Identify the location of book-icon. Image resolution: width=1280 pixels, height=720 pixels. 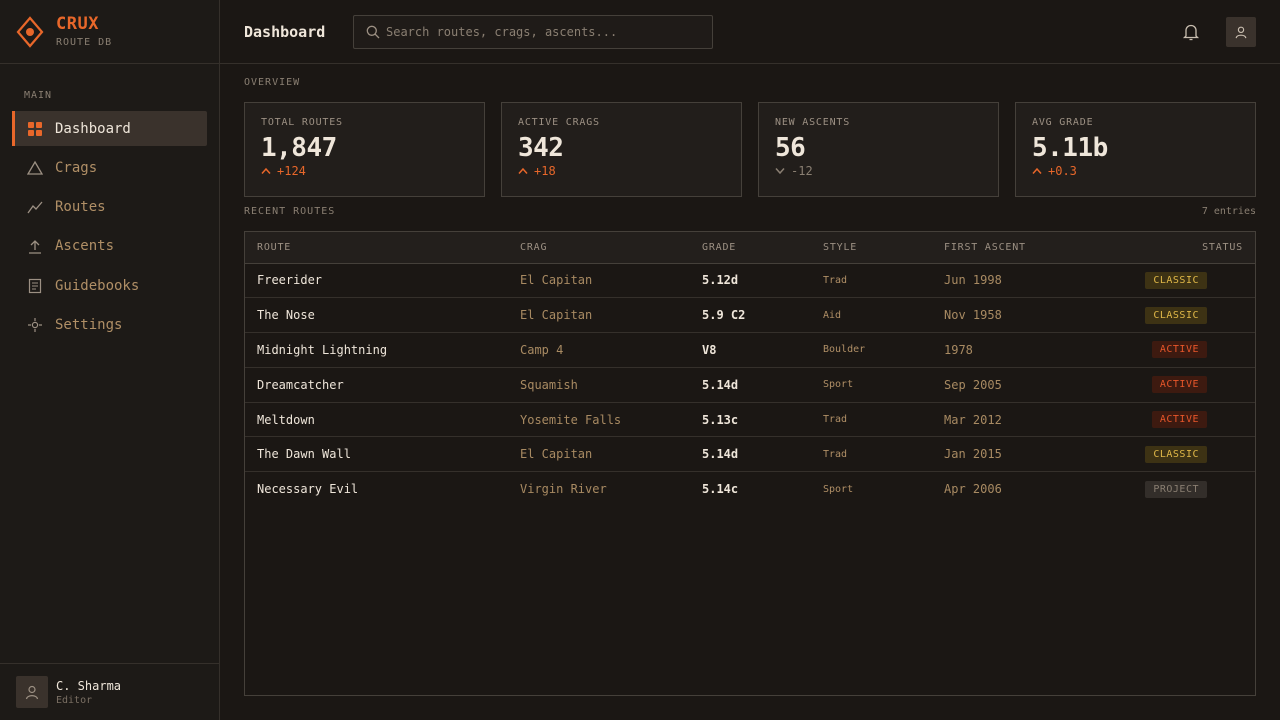
(35, 286).